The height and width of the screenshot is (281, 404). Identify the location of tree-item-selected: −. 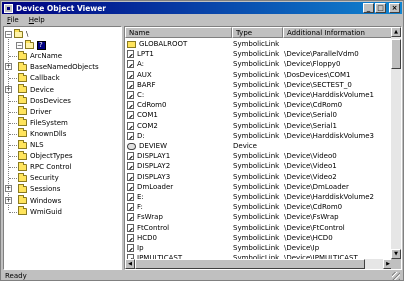
(32, 44).